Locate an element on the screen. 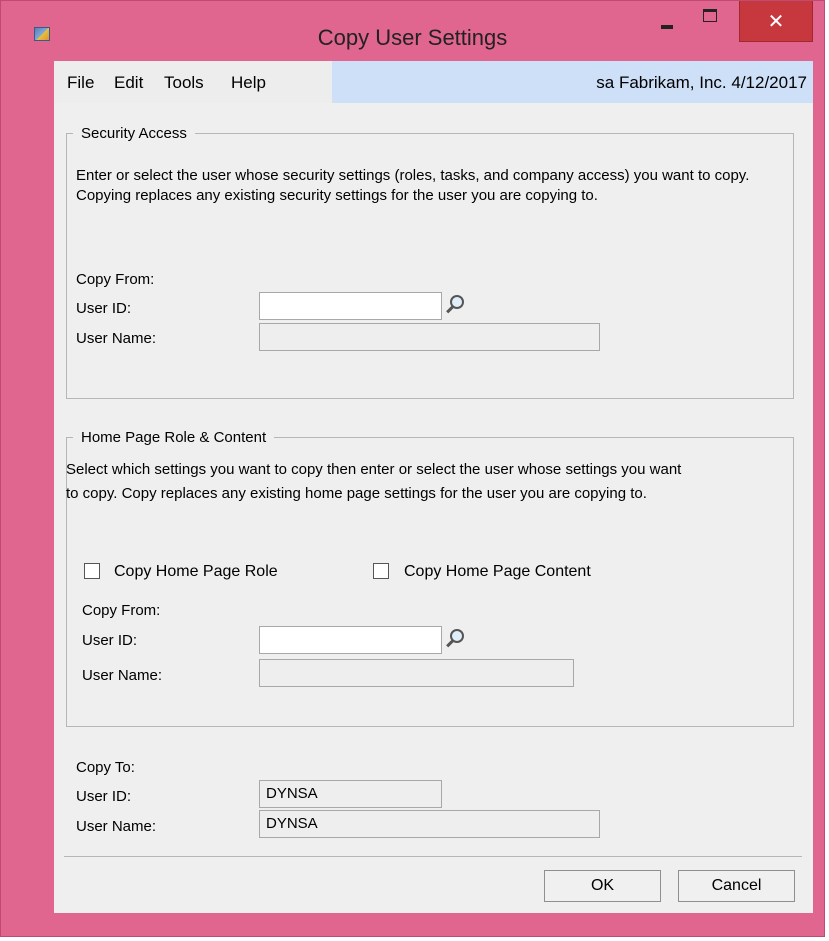 This screenshot has width=829, height=941. maximize-button is located at coordinates (711, 22).